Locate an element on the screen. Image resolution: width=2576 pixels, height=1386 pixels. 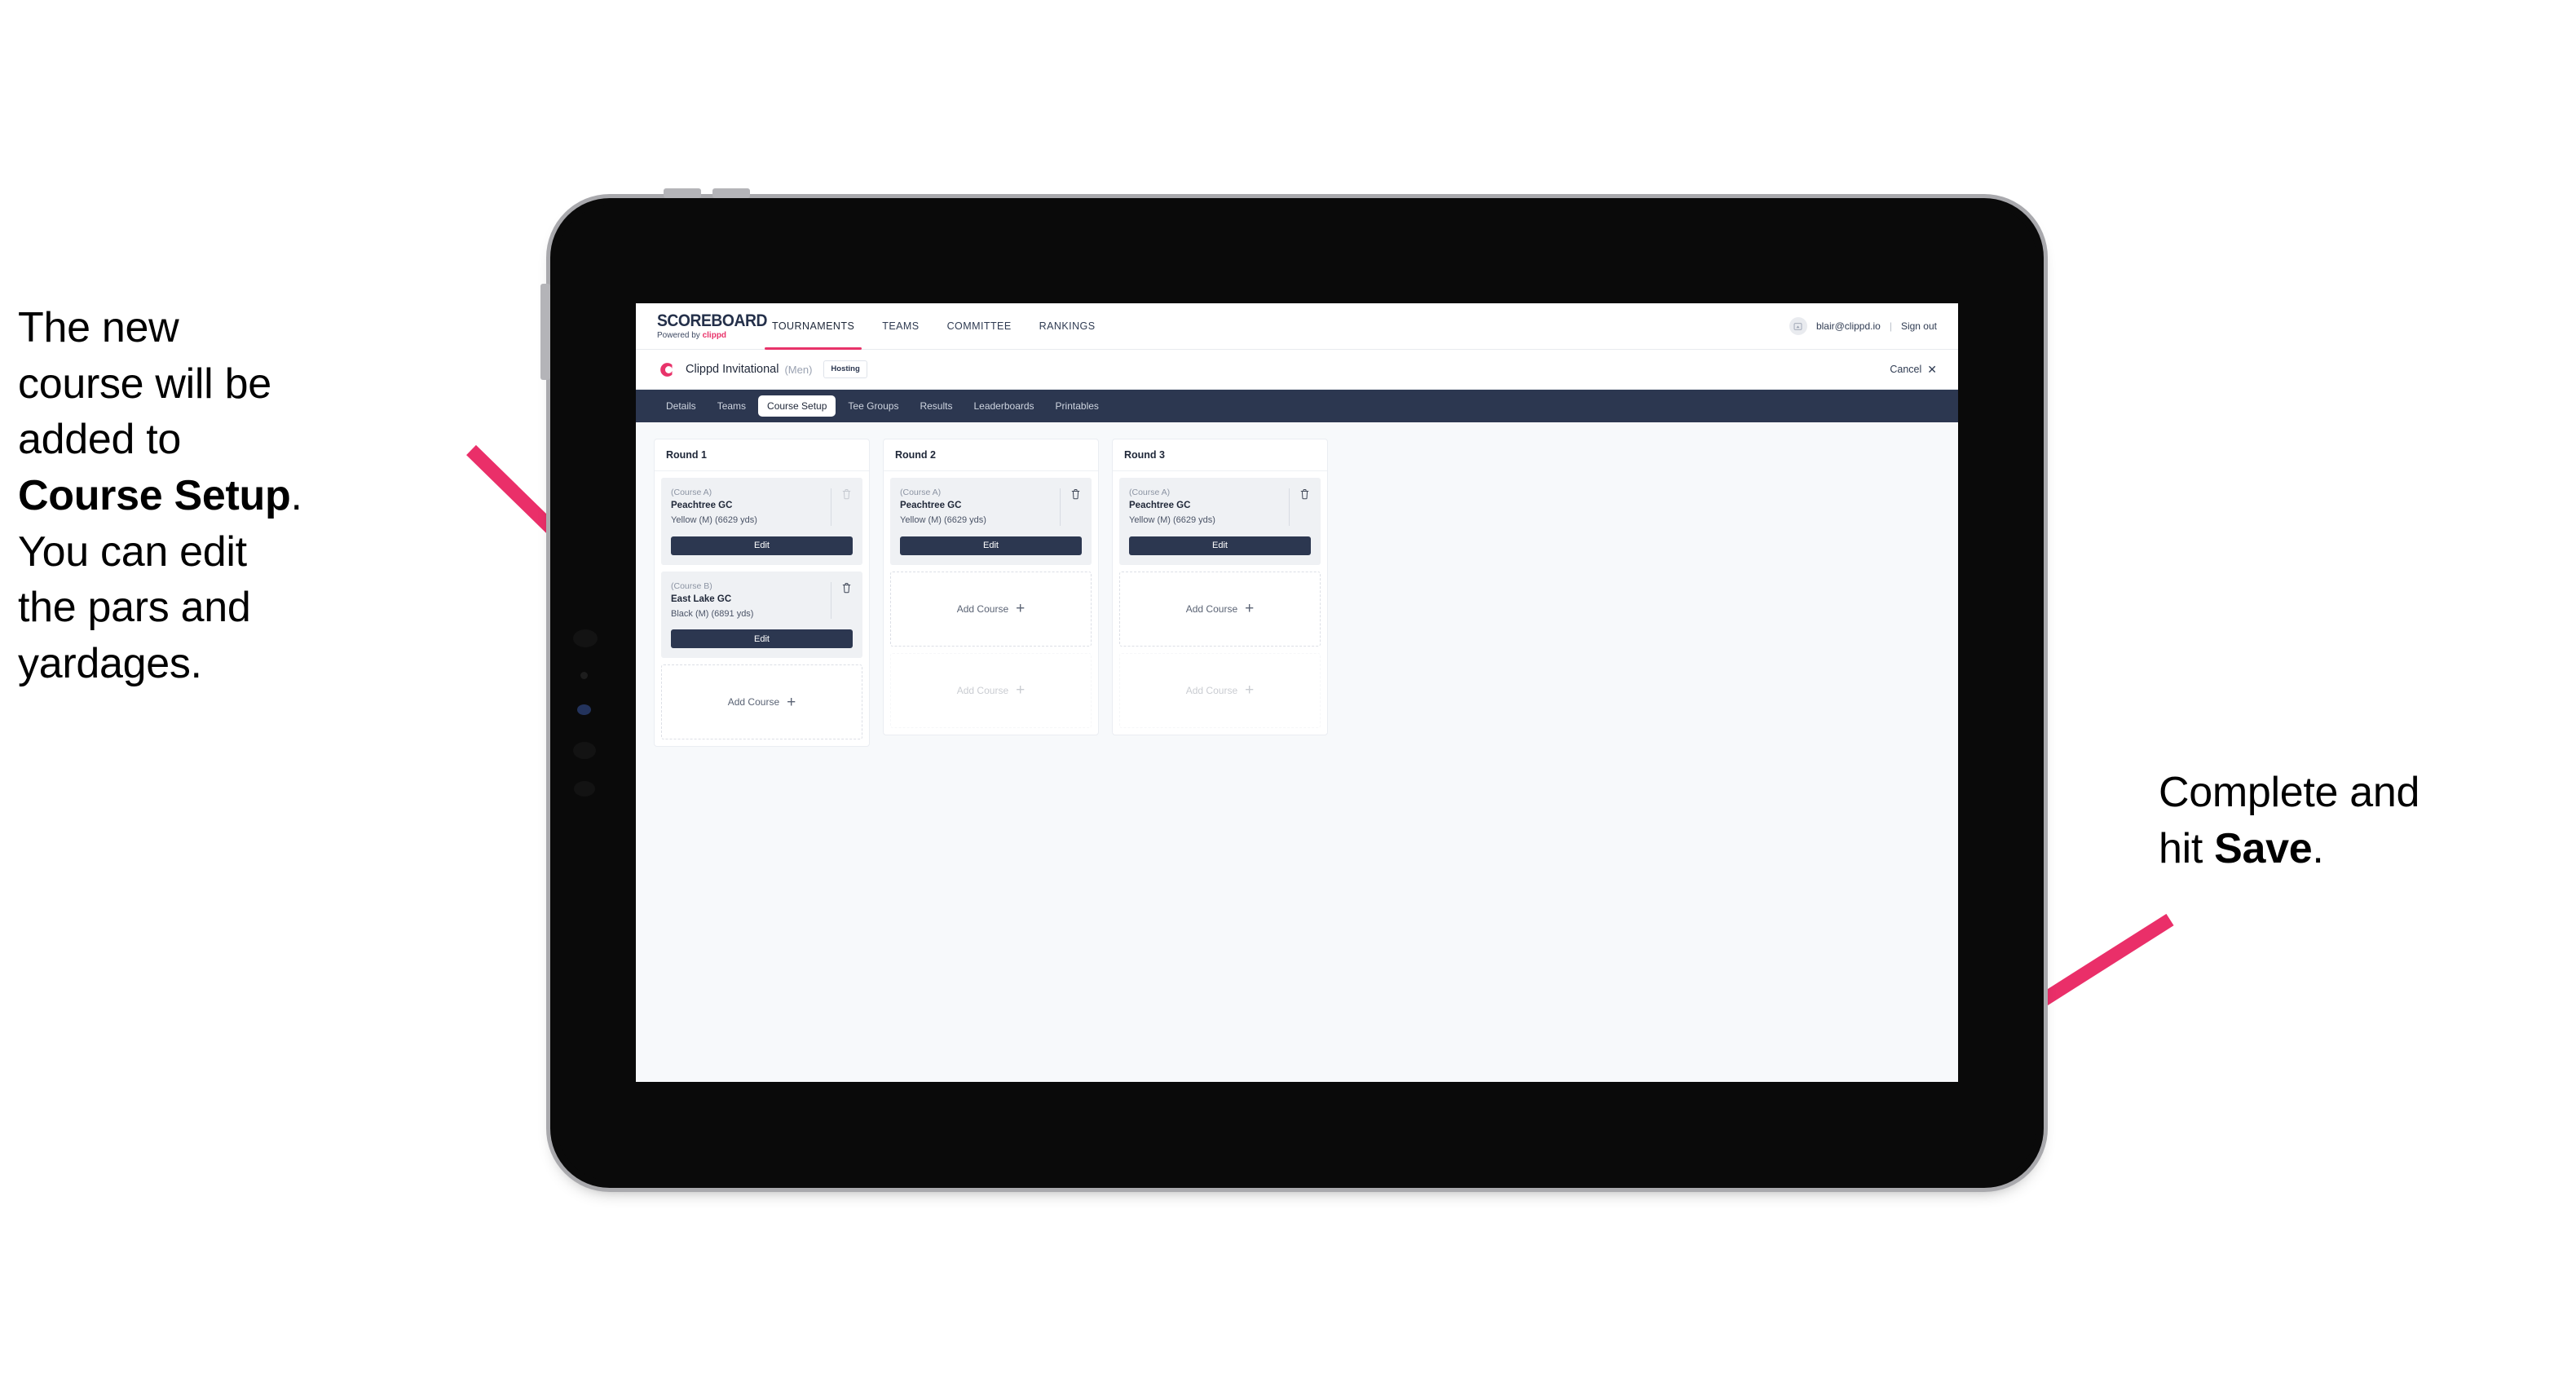
front-camera-icon is located at coordinates (585, 638).